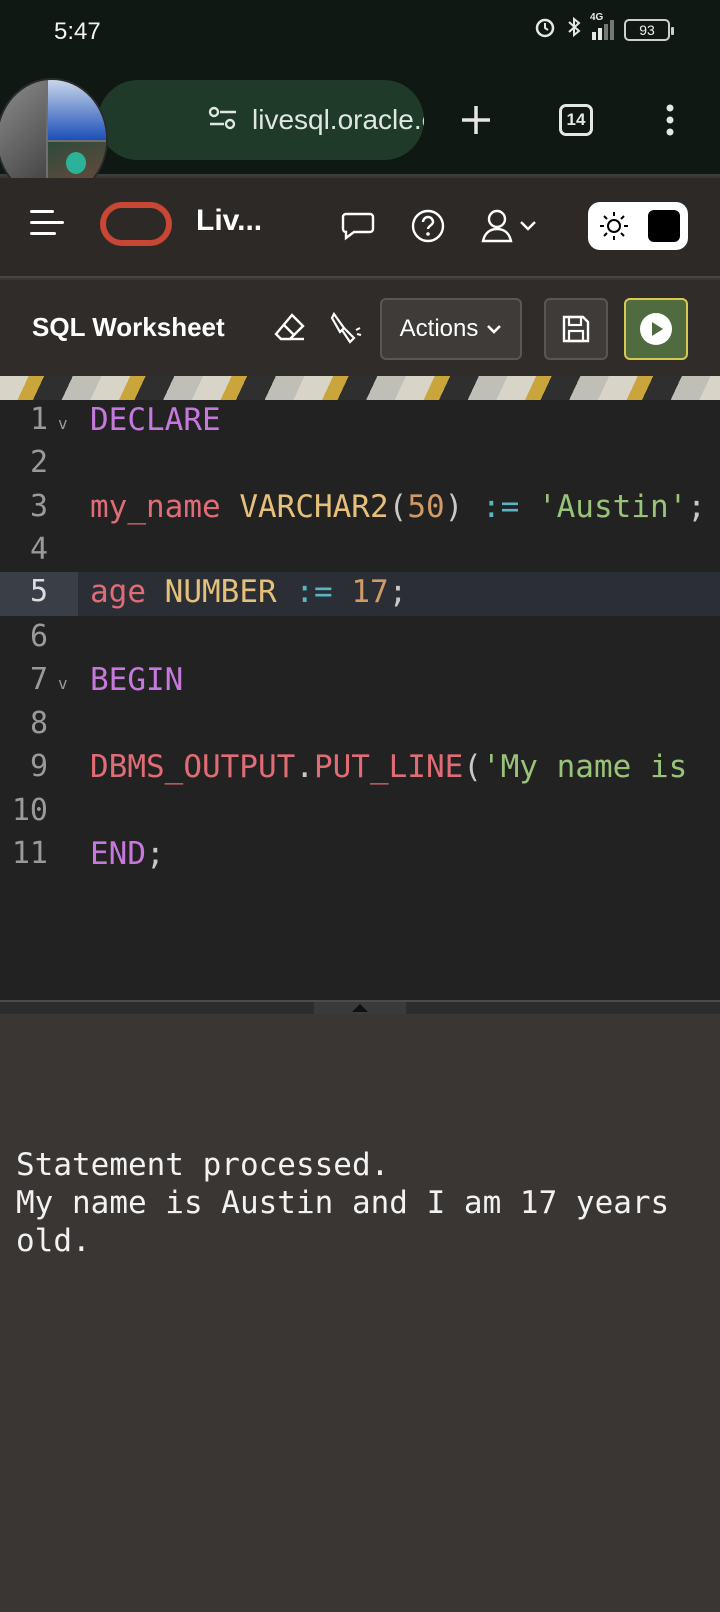 This screenshot has height=1612, width=720. What do you see at coordinates (118, 854) in the screenshot?
I see `keyword-token: END` at bounding box center [118, 854].